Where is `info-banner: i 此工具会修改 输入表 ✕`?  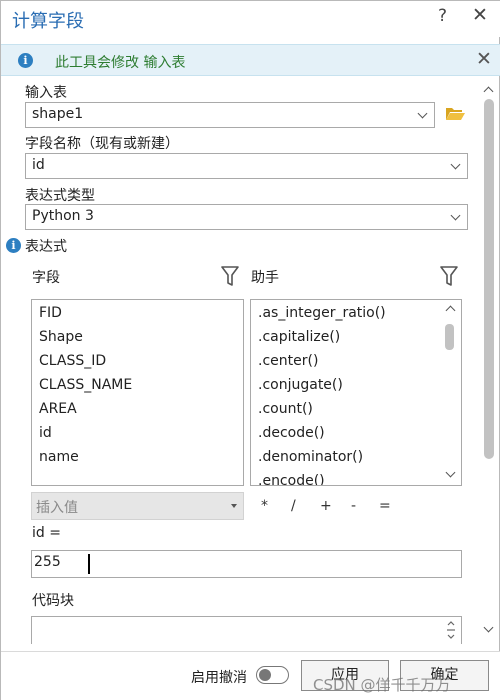 info-banner: i 此工具会修改 输入表 ✕ is located at coordinates (250, 60).